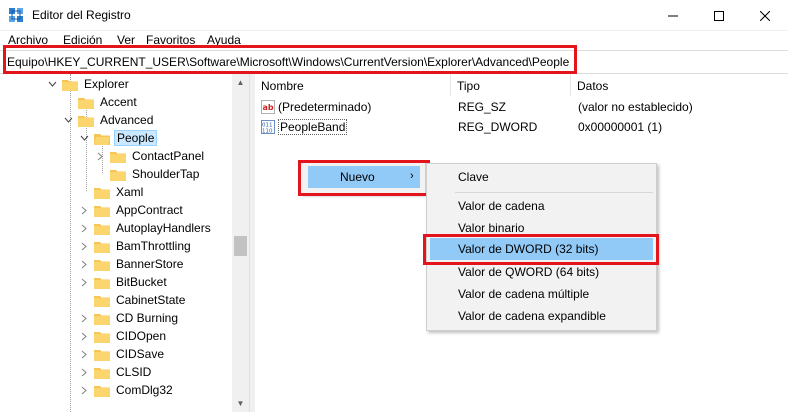 The height and width of the screenshot is (412, 788). I want to click on maximize-button, so click(719, 15).